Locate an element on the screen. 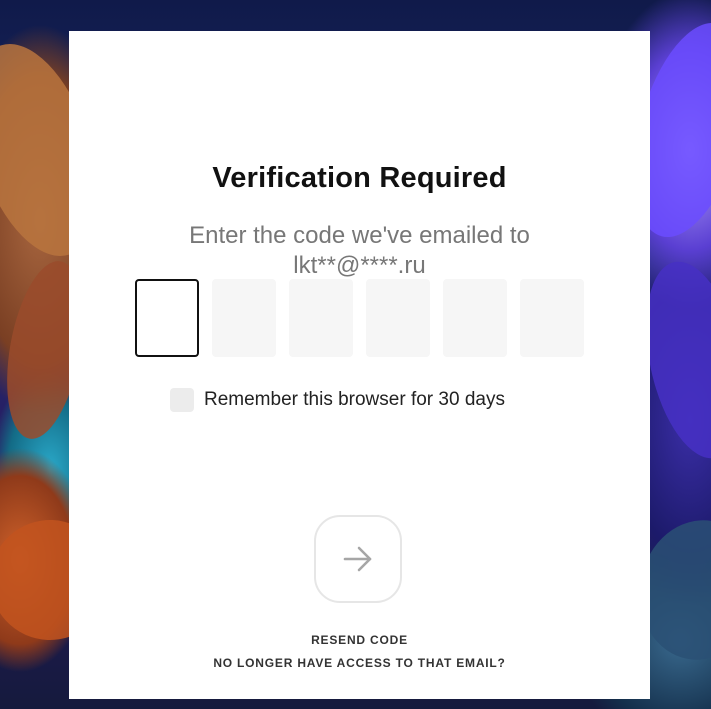  code-digit-6-input is located at coordinates (552, 318).